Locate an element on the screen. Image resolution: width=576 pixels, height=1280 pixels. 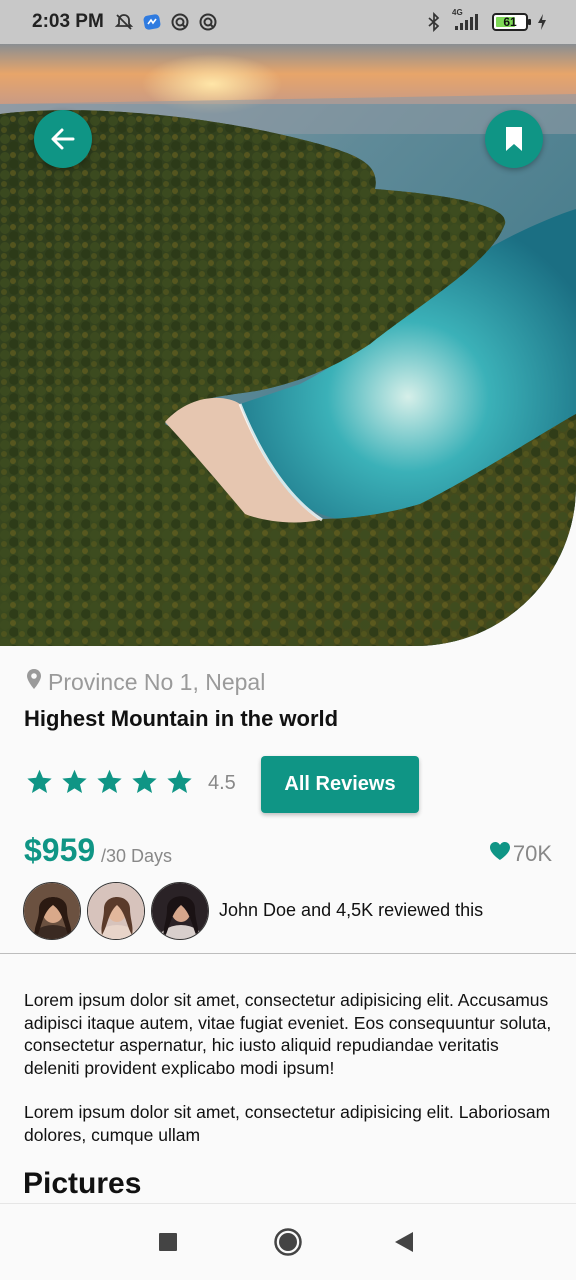
circle-icon is located at coordinates (288, 1244).